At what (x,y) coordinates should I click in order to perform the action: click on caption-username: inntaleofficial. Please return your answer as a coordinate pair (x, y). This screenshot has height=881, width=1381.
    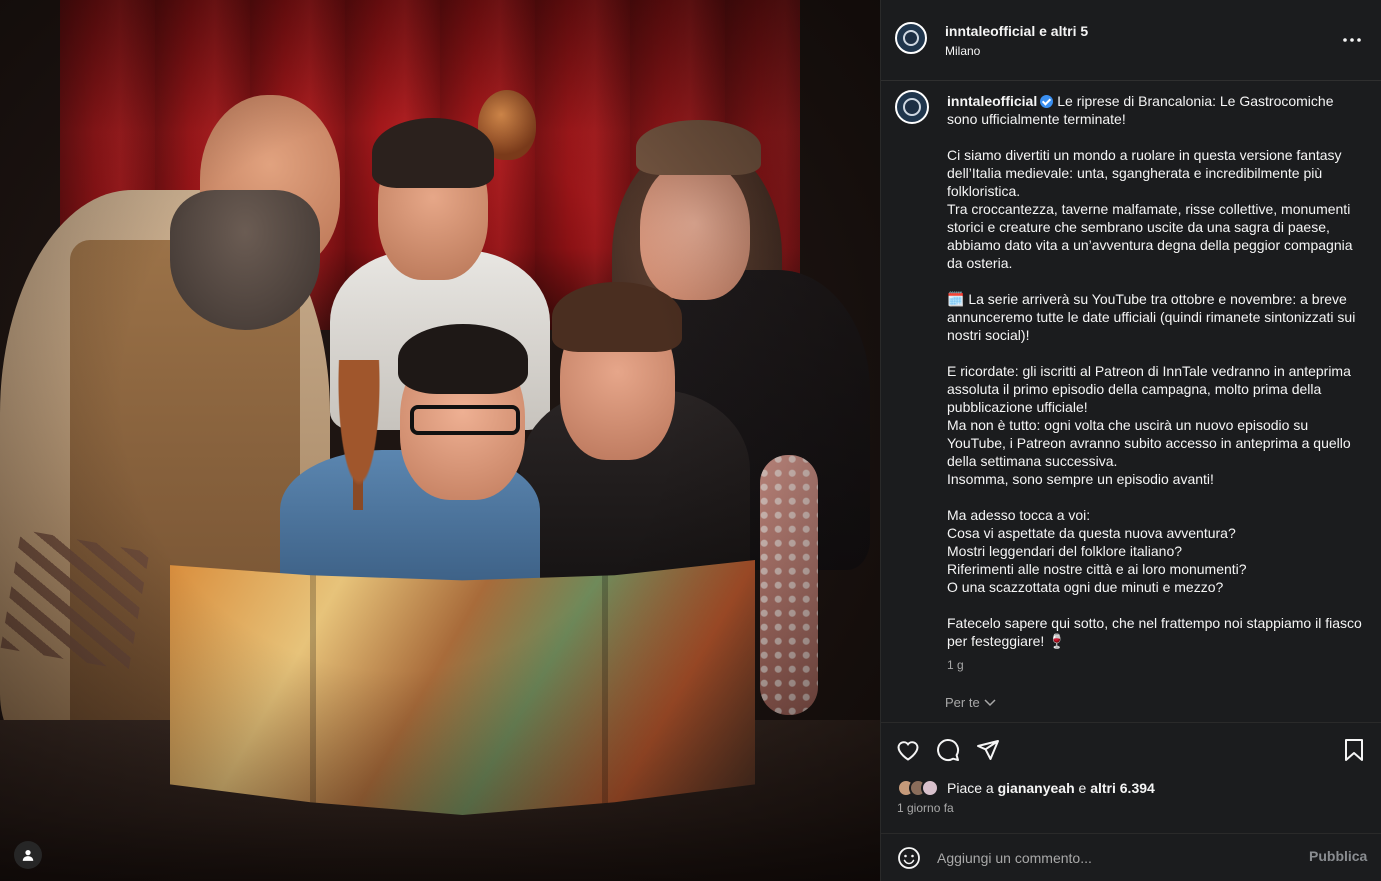
    Looking at the image, I should click on (992, 101).